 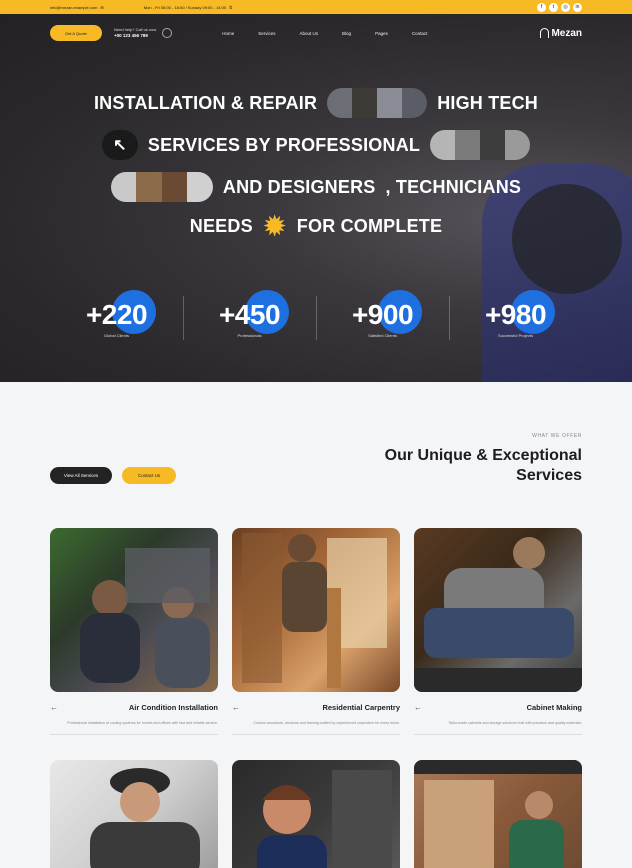 What do you see at coordinates (173, 707) in the screenshot?
I see `service-title: Air Condition Installation` at bounding box center [173, 707].